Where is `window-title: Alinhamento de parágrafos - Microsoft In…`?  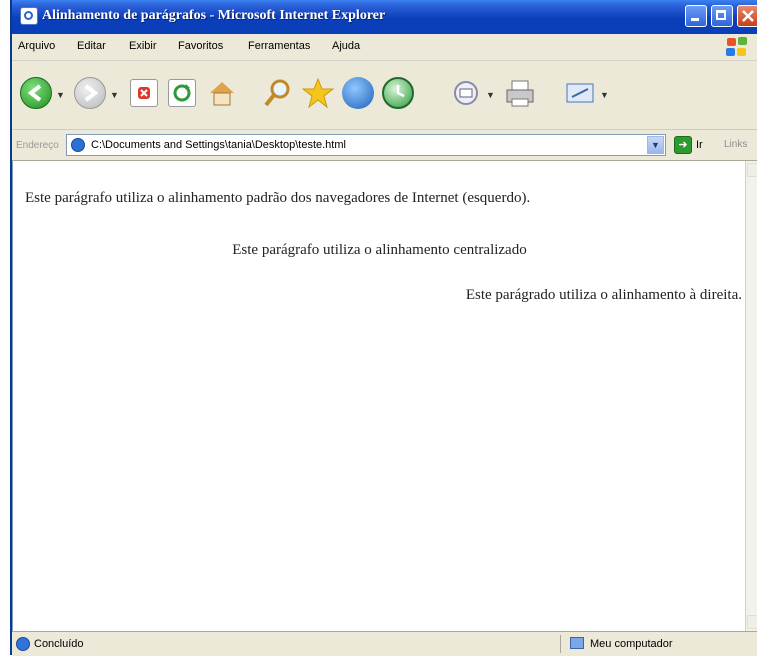 window-title: Alinhamento de parágrafos - Microsoft In… is located at coordinates (214, 15).